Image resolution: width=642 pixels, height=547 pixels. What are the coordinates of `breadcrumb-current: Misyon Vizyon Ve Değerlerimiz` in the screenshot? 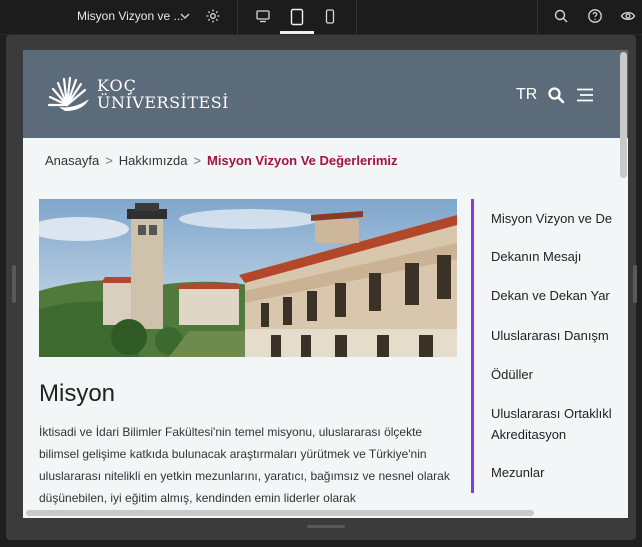 It's located at (302, 160).